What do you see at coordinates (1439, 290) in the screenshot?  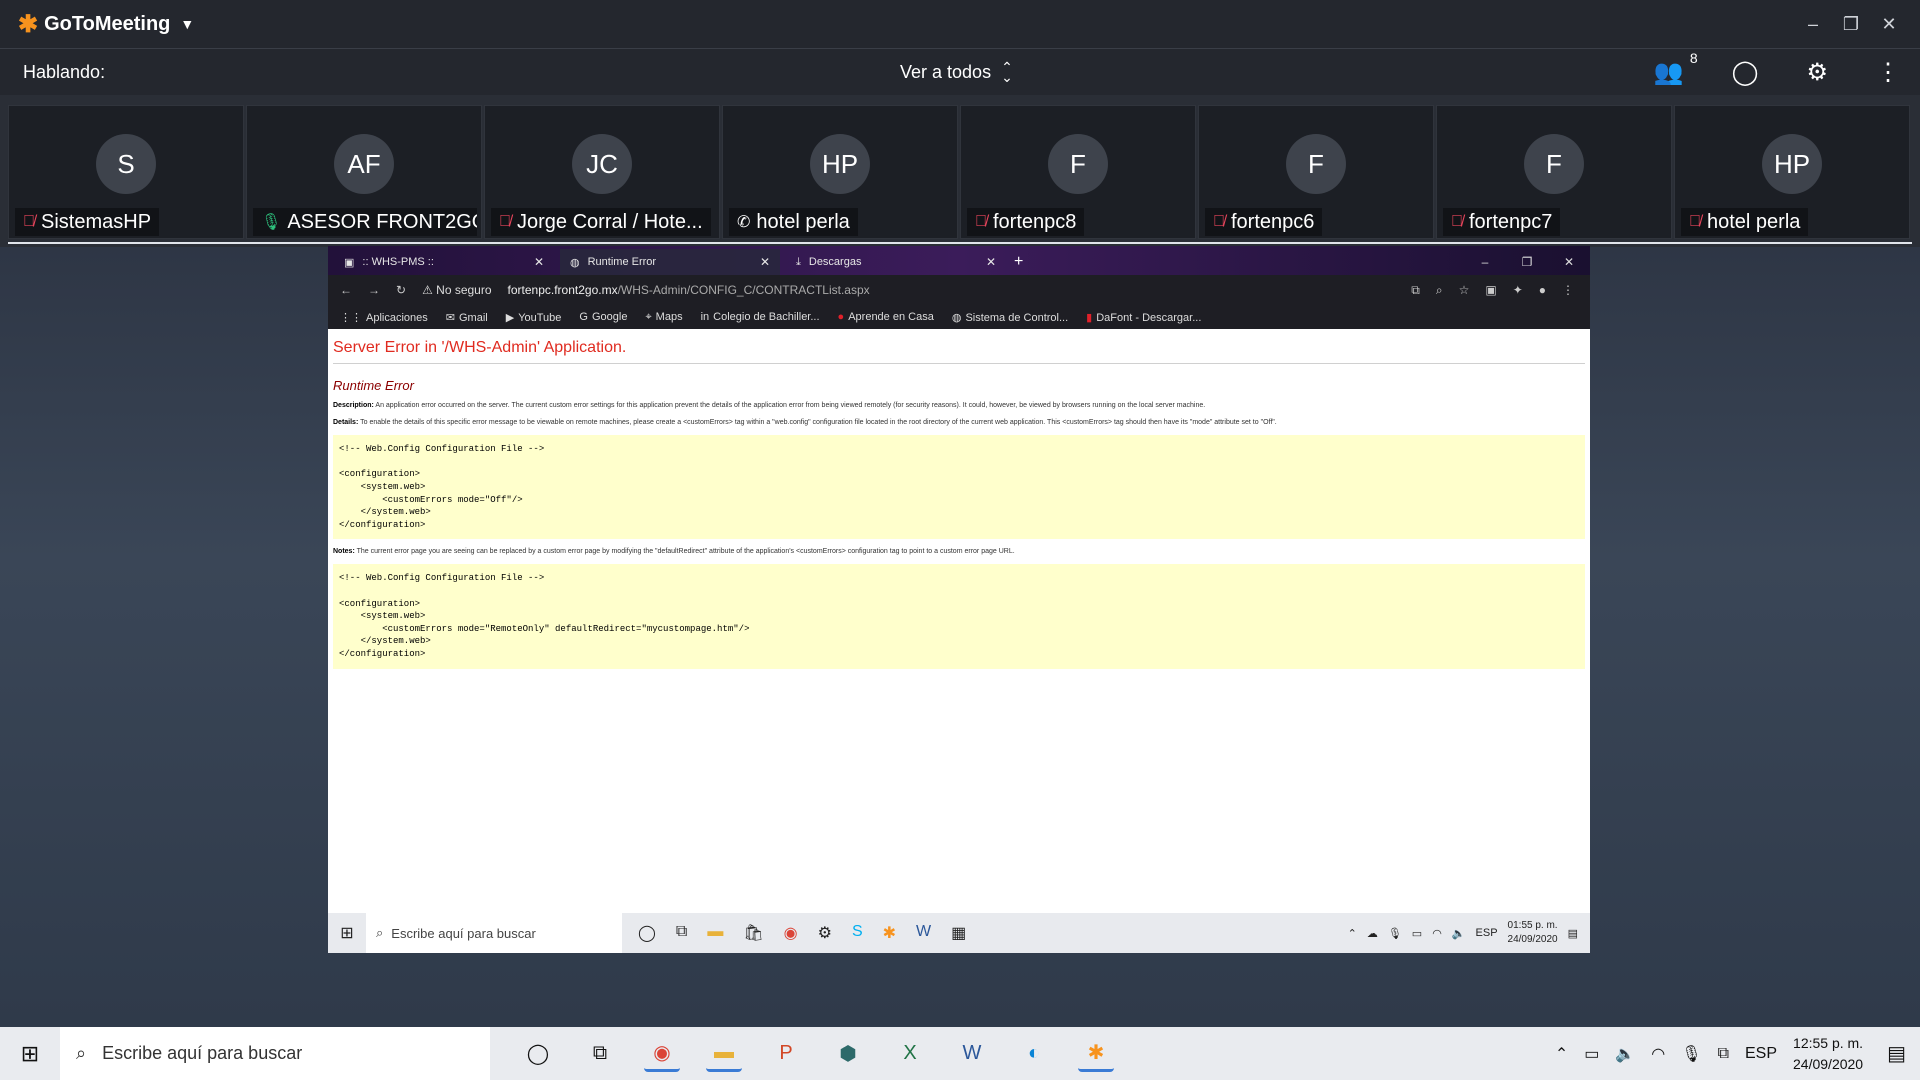 I see `zoom-icon: ⌕` at bounding box center [1439, 290].